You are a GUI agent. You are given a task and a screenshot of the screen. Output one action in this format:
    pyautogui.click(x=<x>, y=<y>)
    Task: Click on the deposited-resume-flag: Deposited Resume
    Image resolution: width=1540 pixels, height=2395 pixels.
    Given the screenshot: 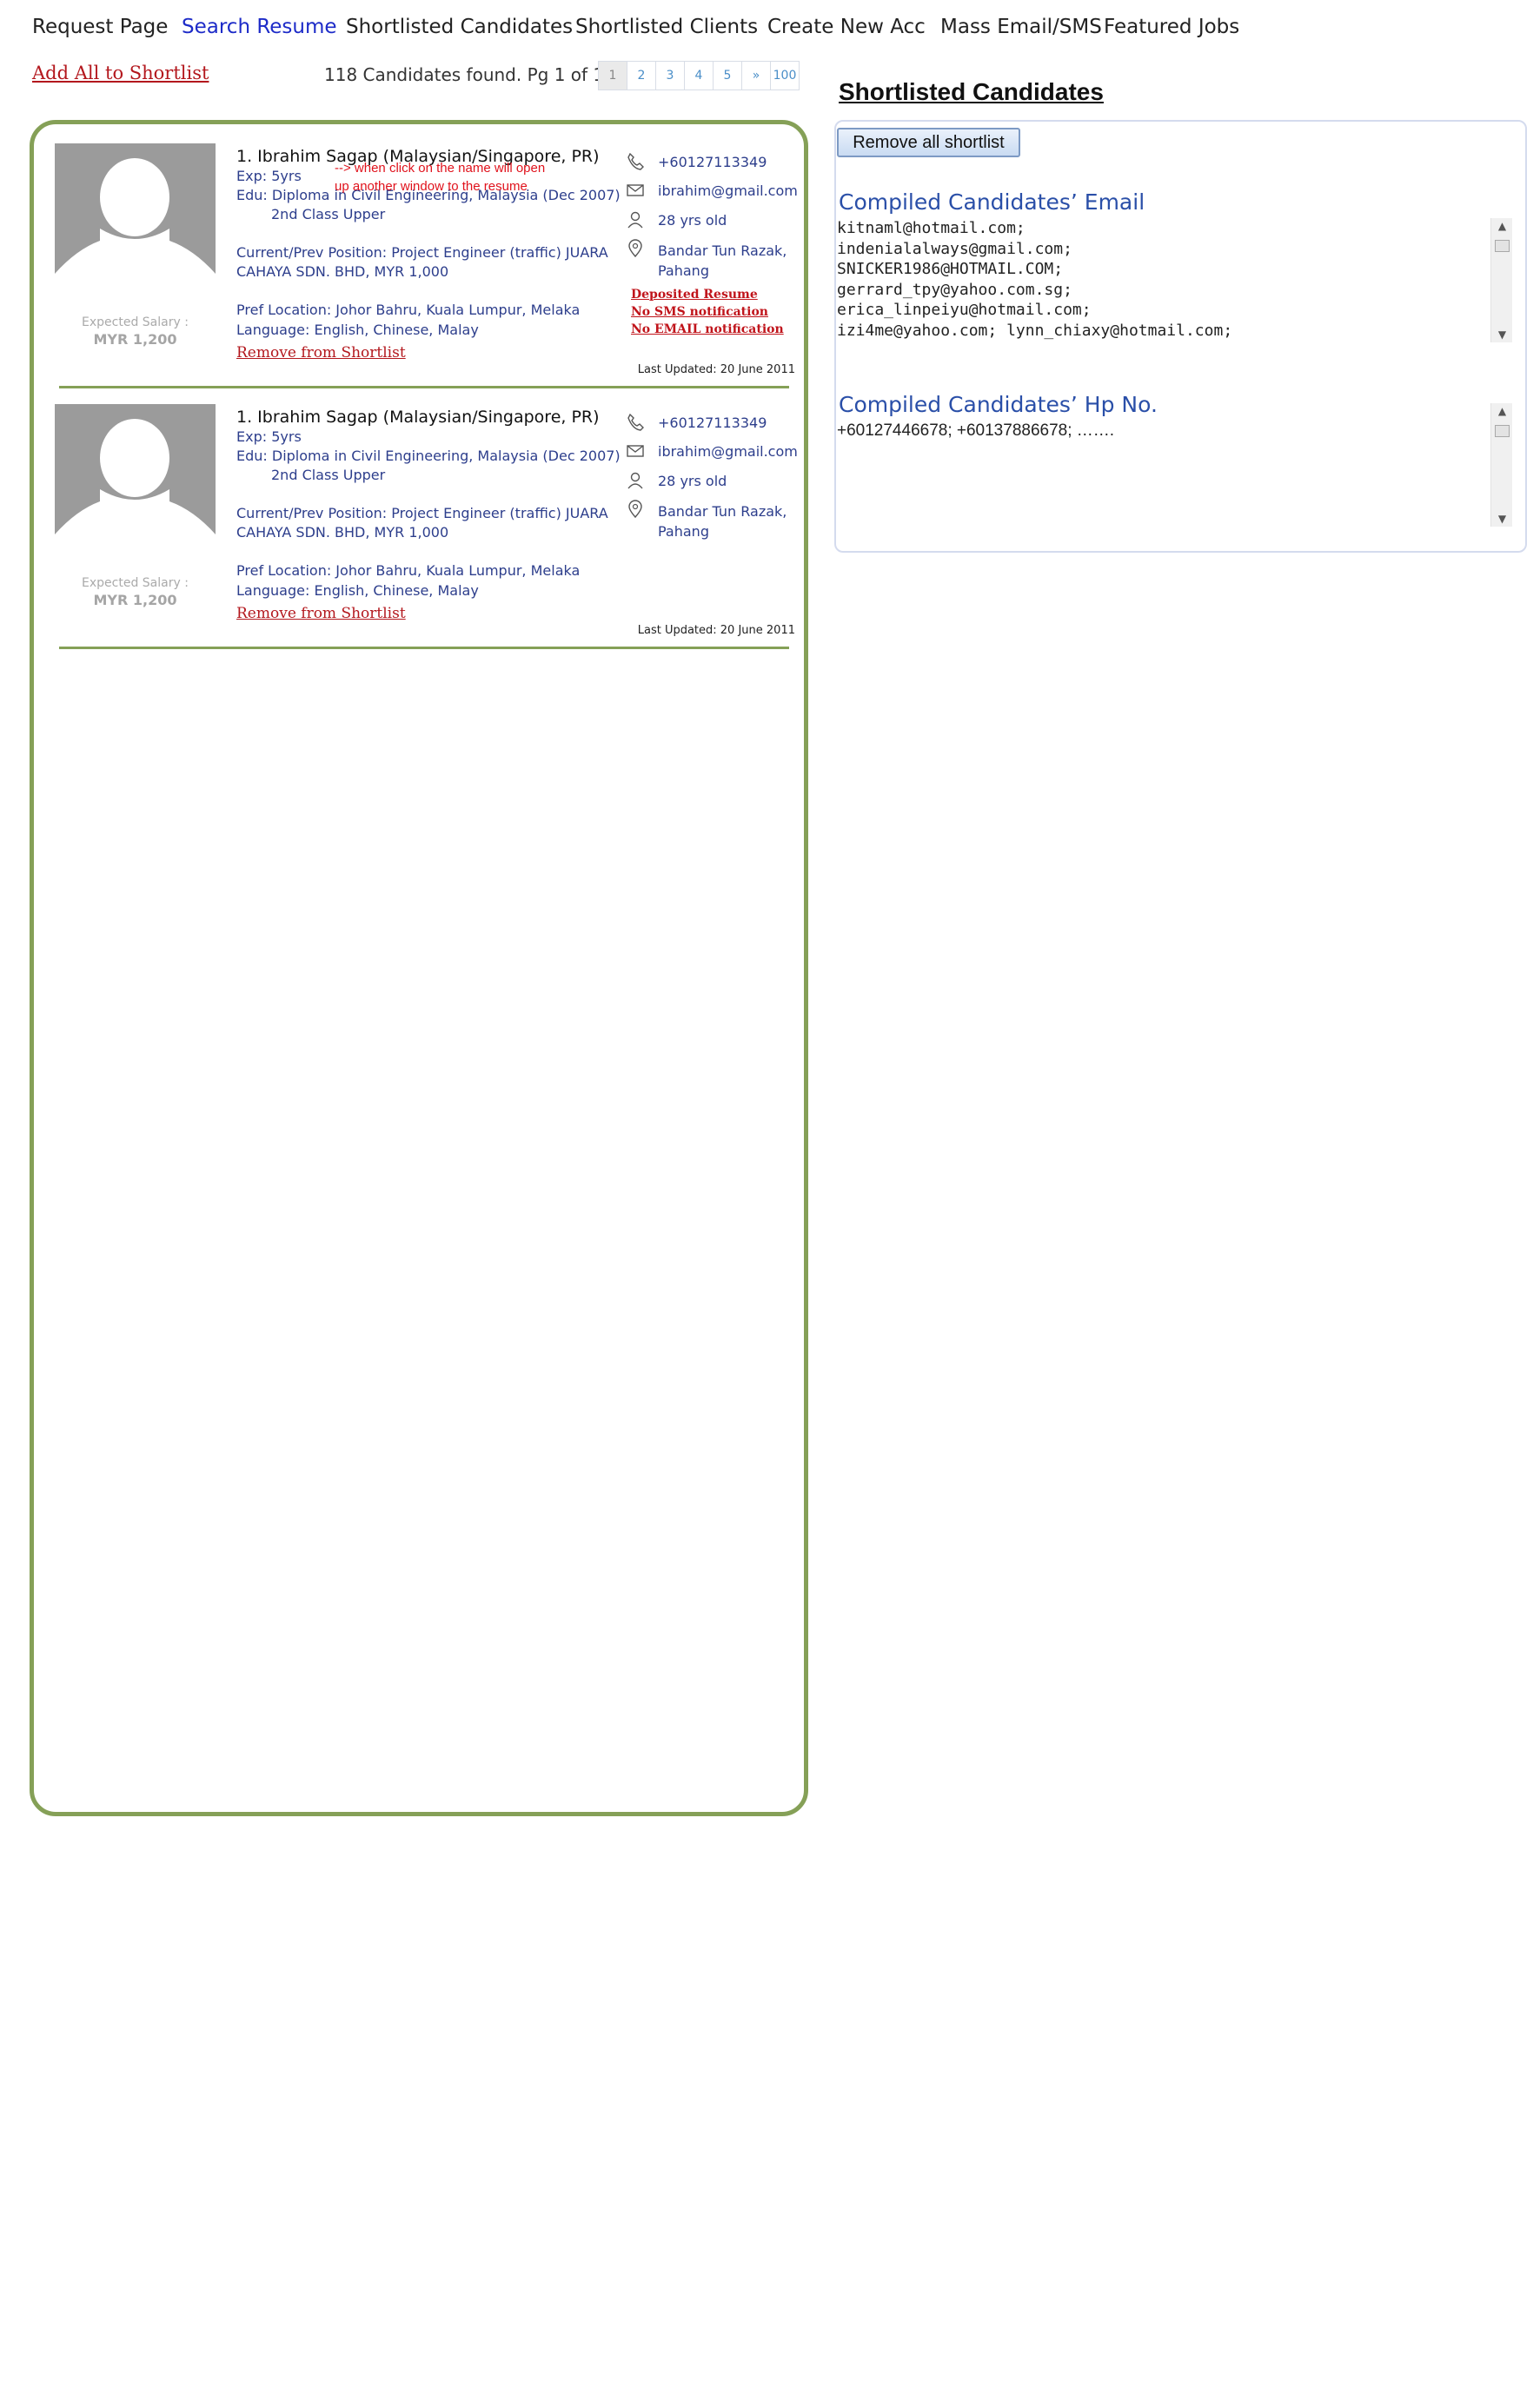 What is the action you would take?
    pyautogui.click(x=694, y=295)
    